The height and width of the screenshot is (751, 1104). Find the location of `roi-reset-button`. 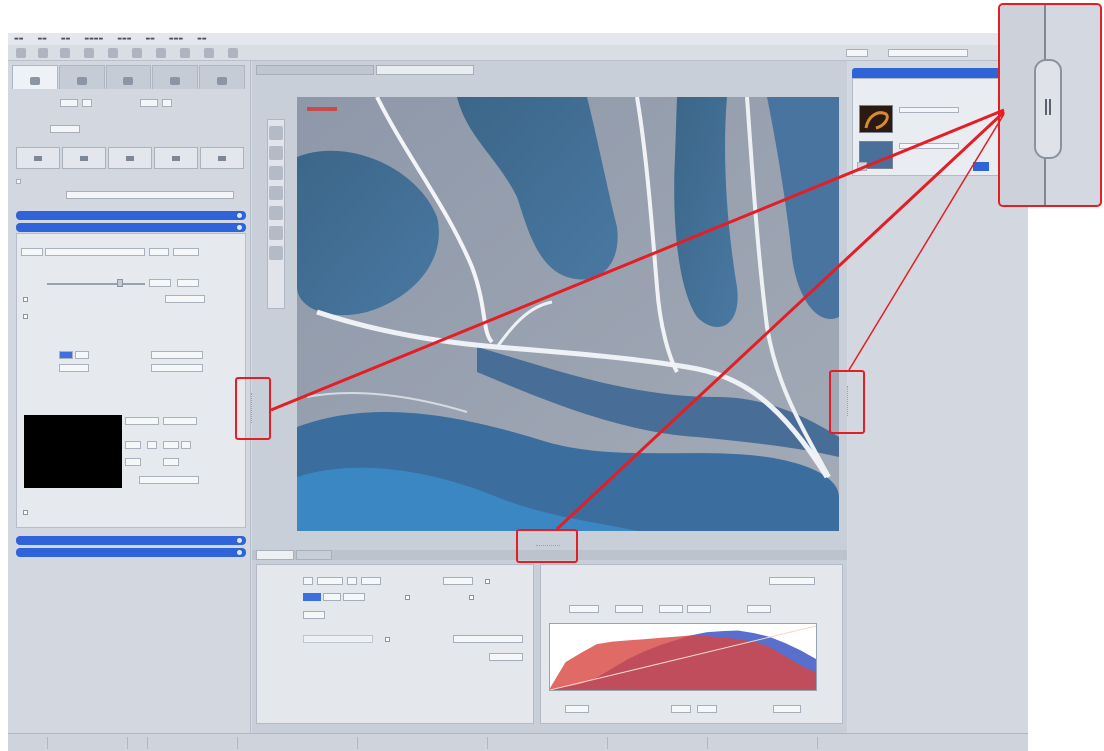

roi-reset-button is located at coordinates (169, 480).